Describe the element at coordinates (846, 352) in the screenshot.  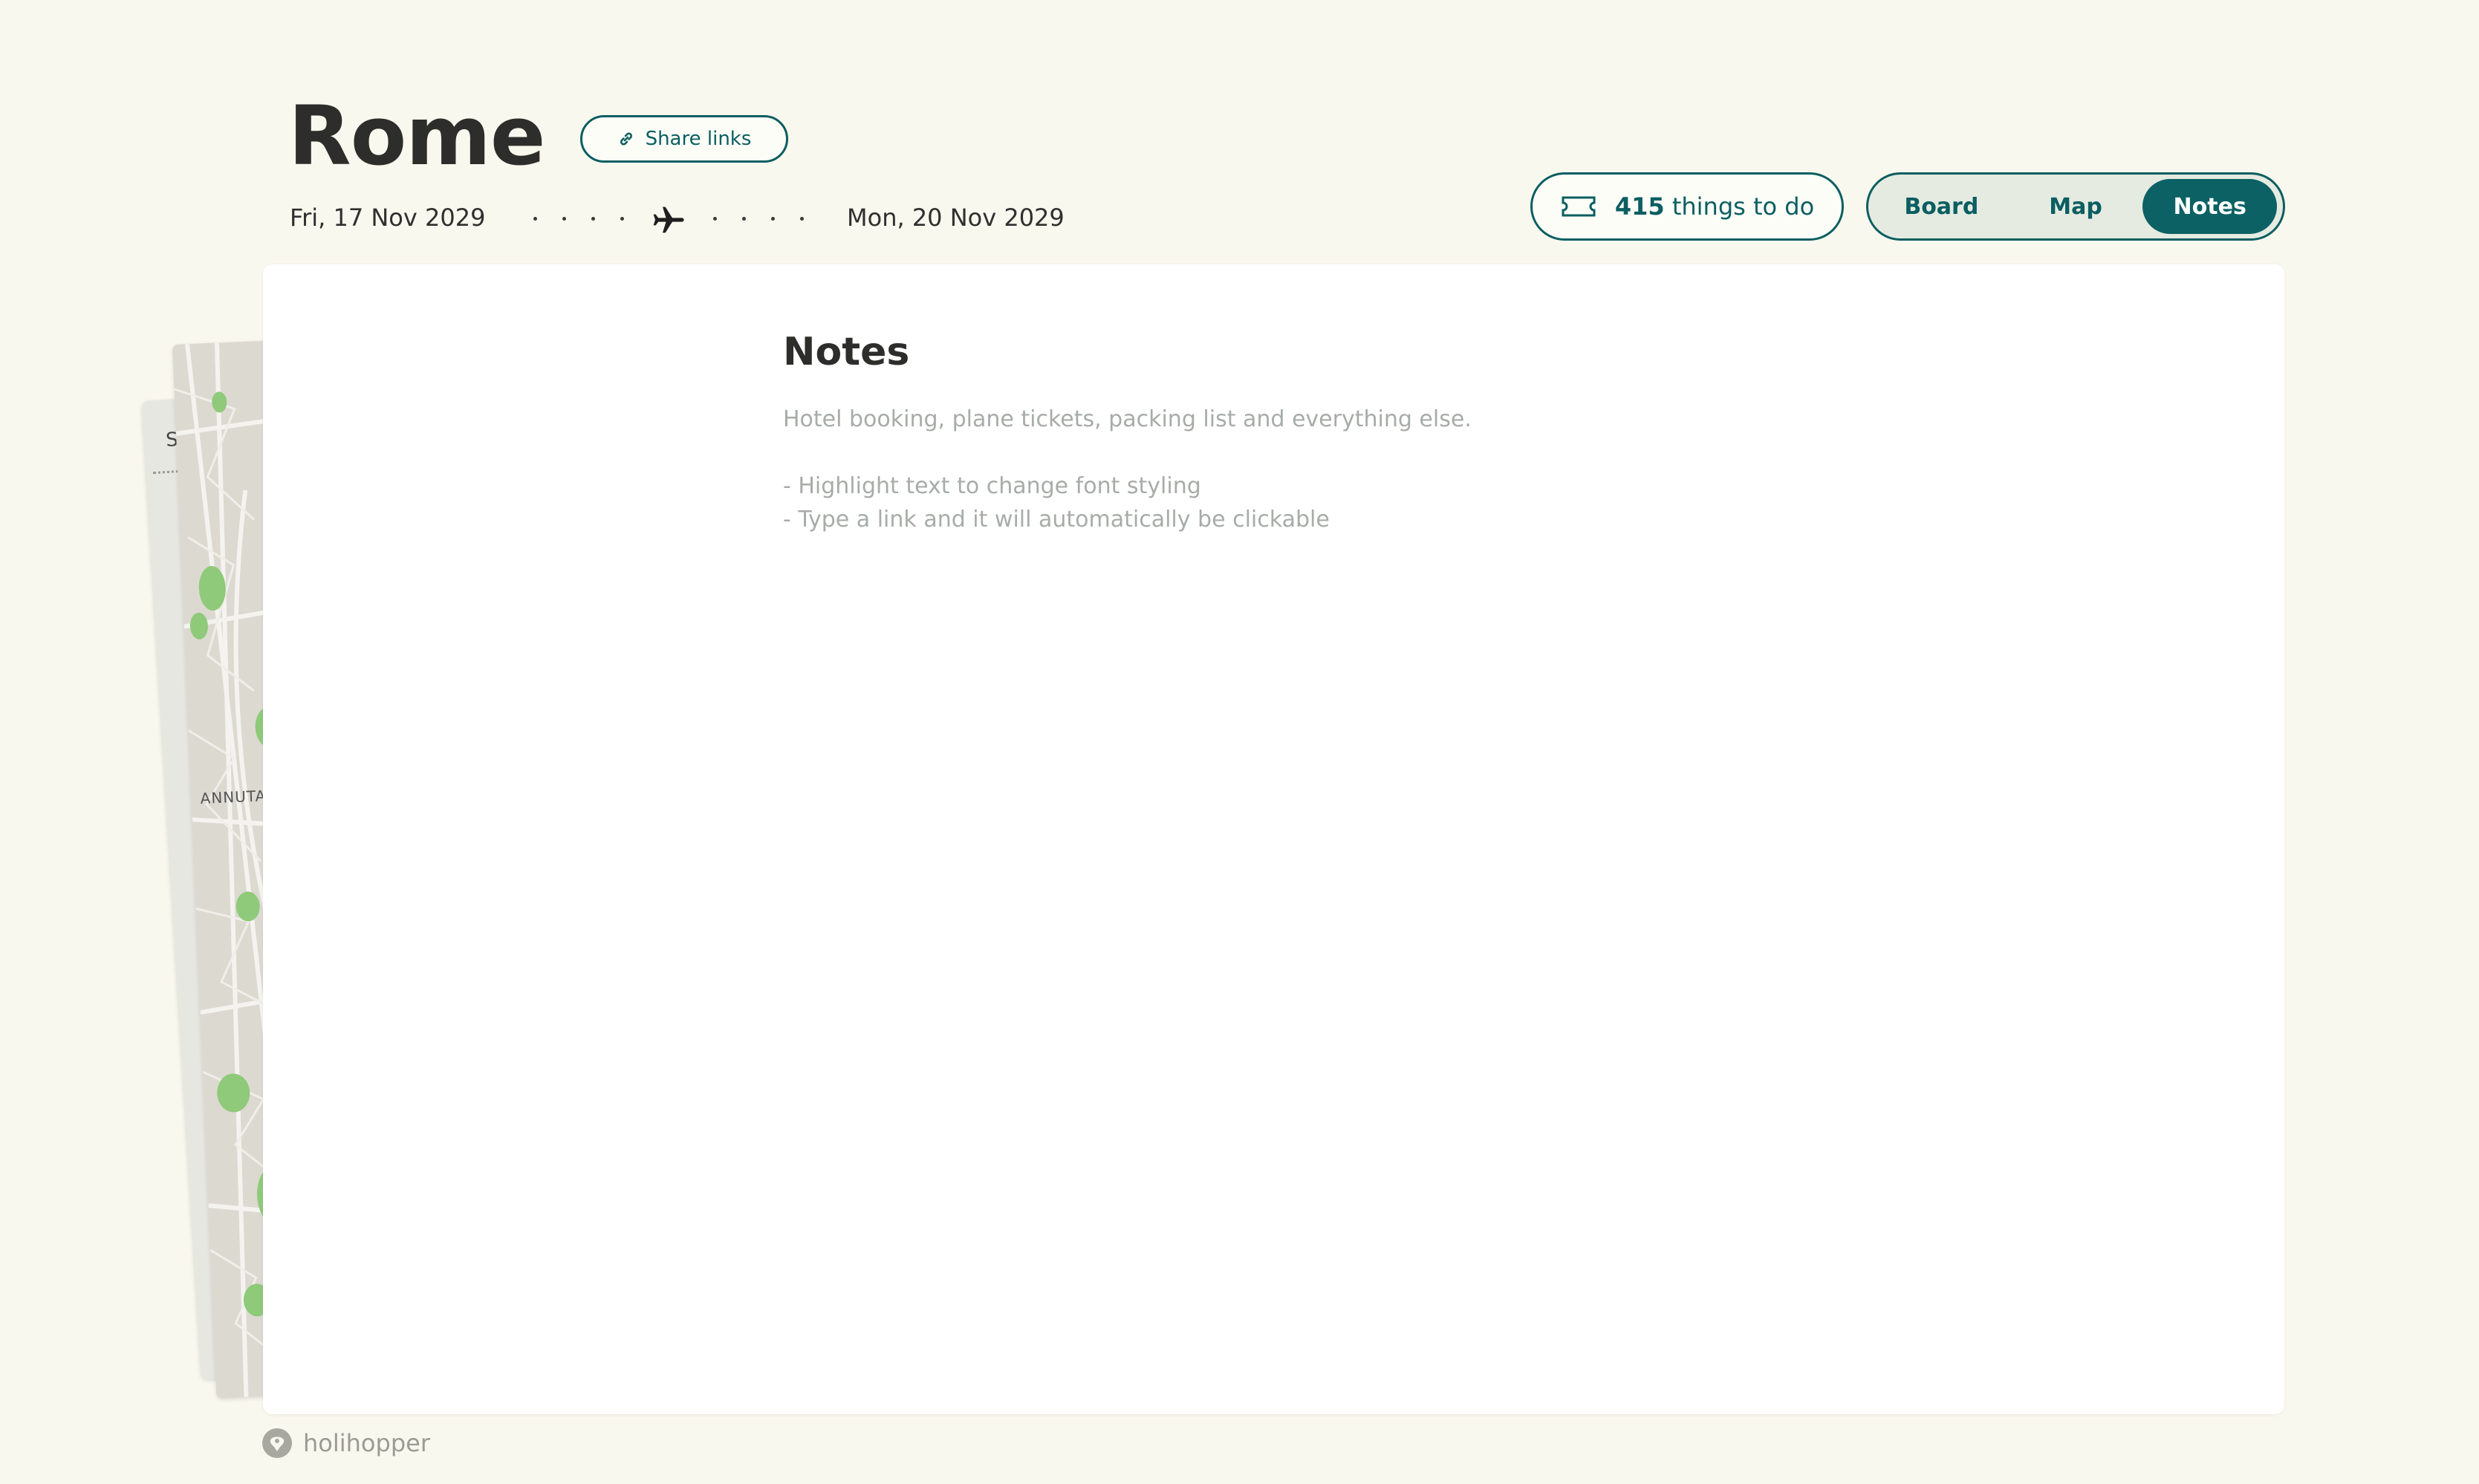
I see `notes-heading: Notes` at that location.